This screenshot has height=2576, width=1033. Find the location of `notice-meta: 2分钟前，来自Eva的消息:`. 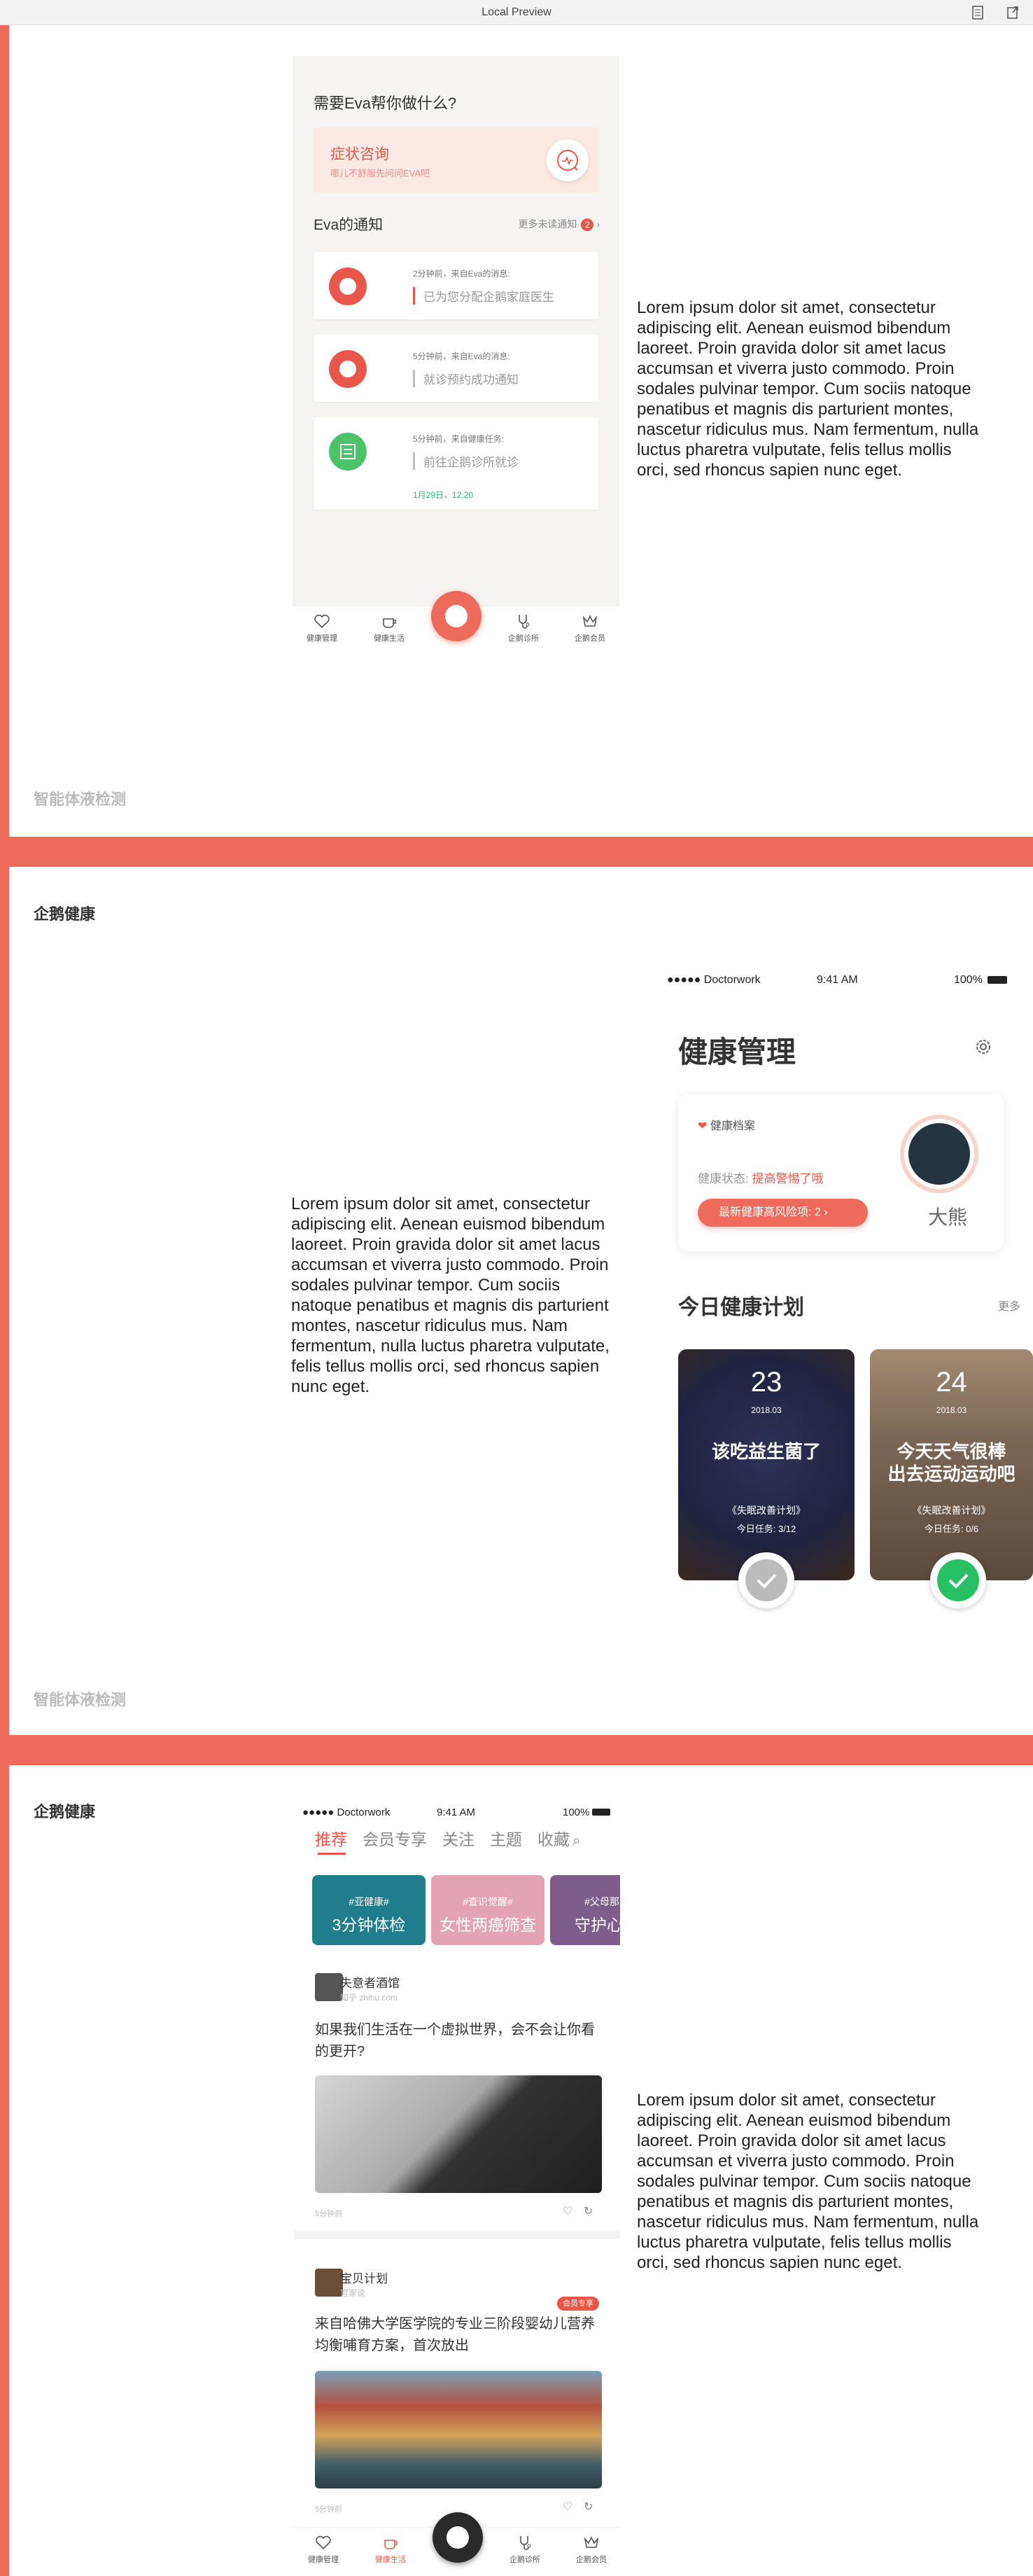

notice-meta: 2分钟前，来自Eva的消息: is located at coordinates (462, 274).